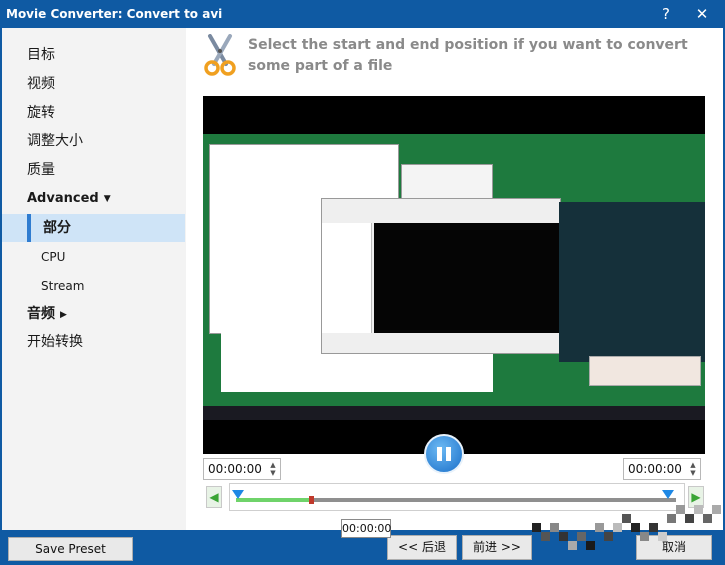 This screenshot has height=565, width=725. What do you see at coordinates (41, 84) in the screenshot?
I see `sidebar-item-label: 视频` at bounding box center [41, 84].